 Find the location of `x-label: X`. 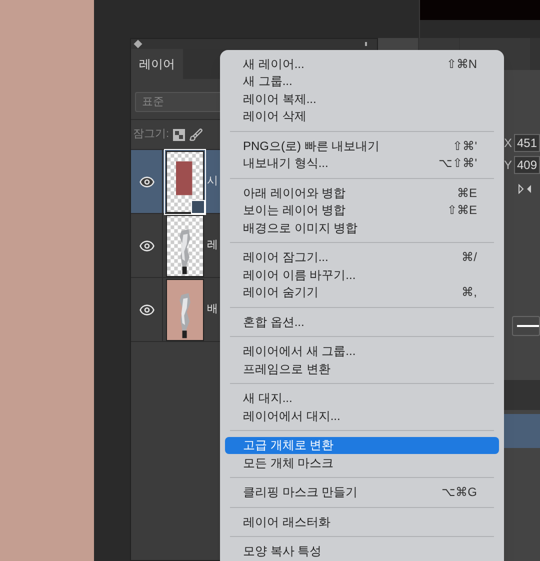

x-label: X is located at coordinates (508, 143).